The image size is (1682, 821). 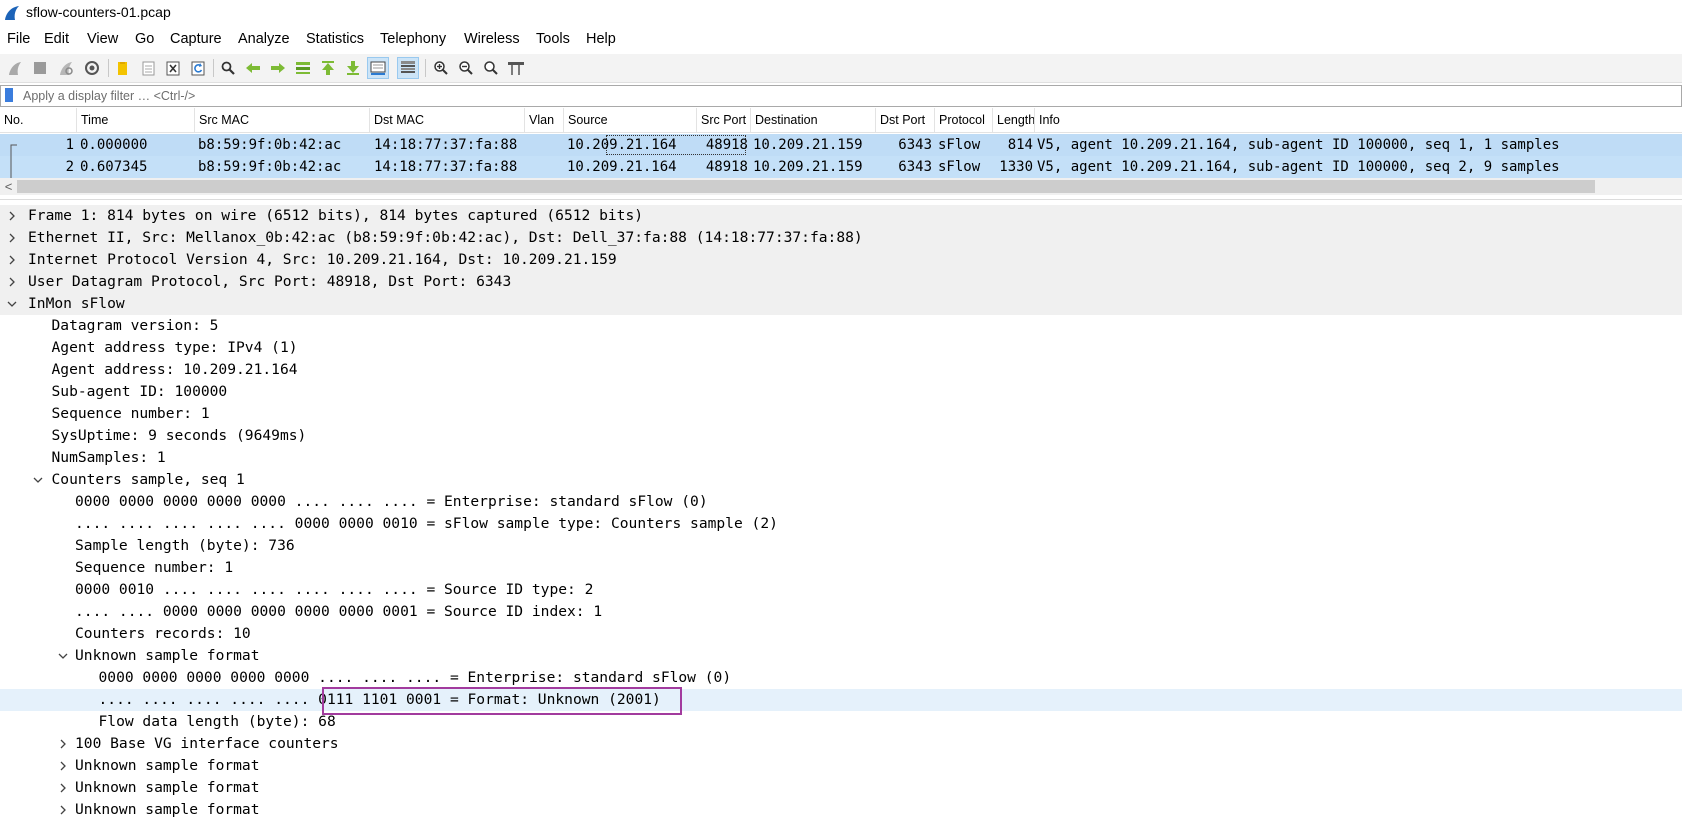 What do you see at coordinates (413, 39) in the screenshot?
I see `menu-telephony: Telephony` at bounding box center [413, 39].